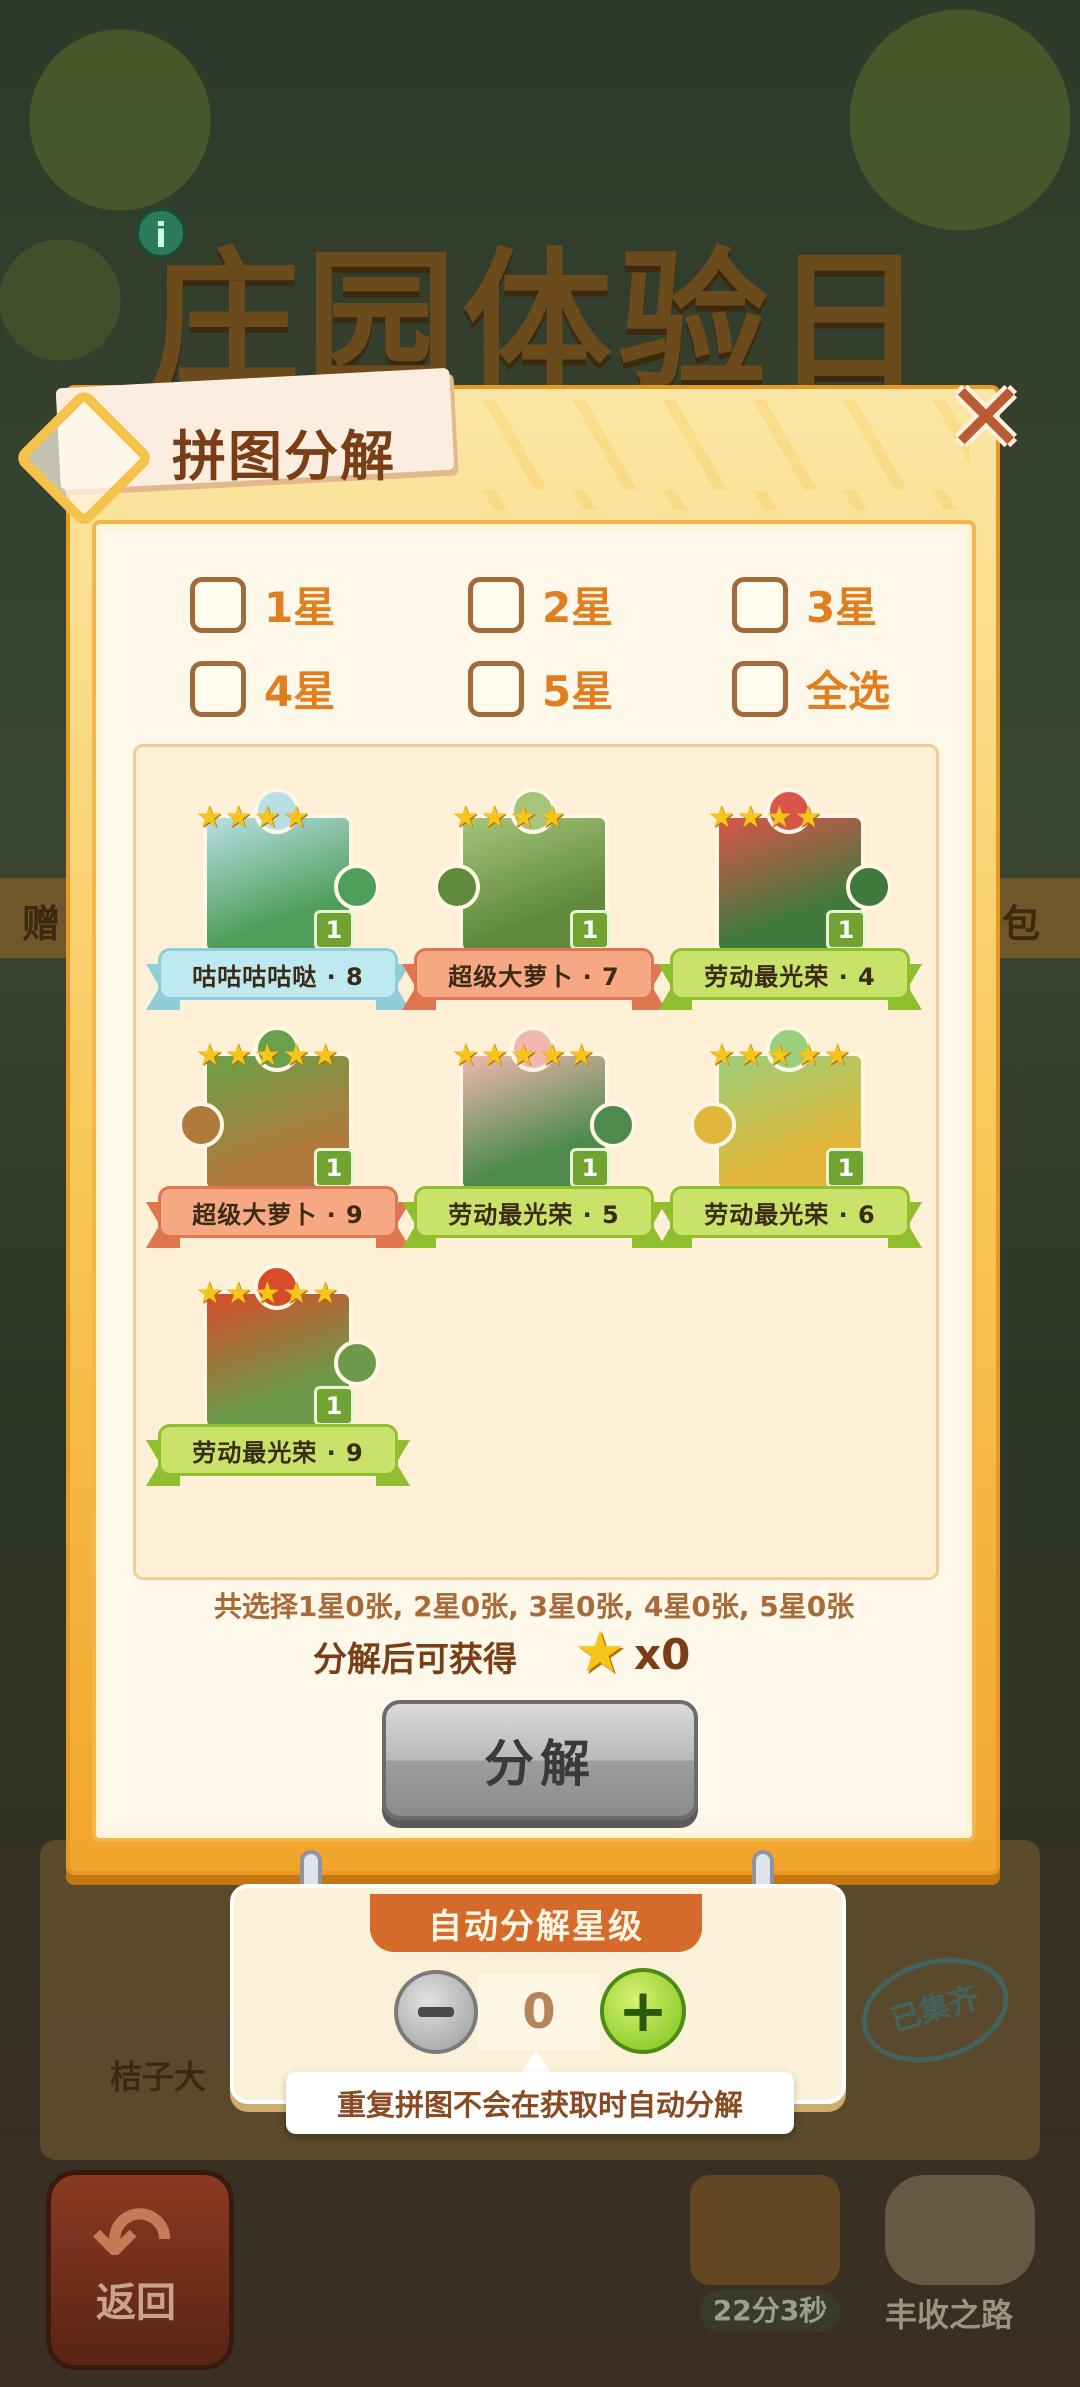  What do you see at coordinates (300, 607) in the screenshot?
I see `filter-label: 1星` at bounding box center [300, 607].